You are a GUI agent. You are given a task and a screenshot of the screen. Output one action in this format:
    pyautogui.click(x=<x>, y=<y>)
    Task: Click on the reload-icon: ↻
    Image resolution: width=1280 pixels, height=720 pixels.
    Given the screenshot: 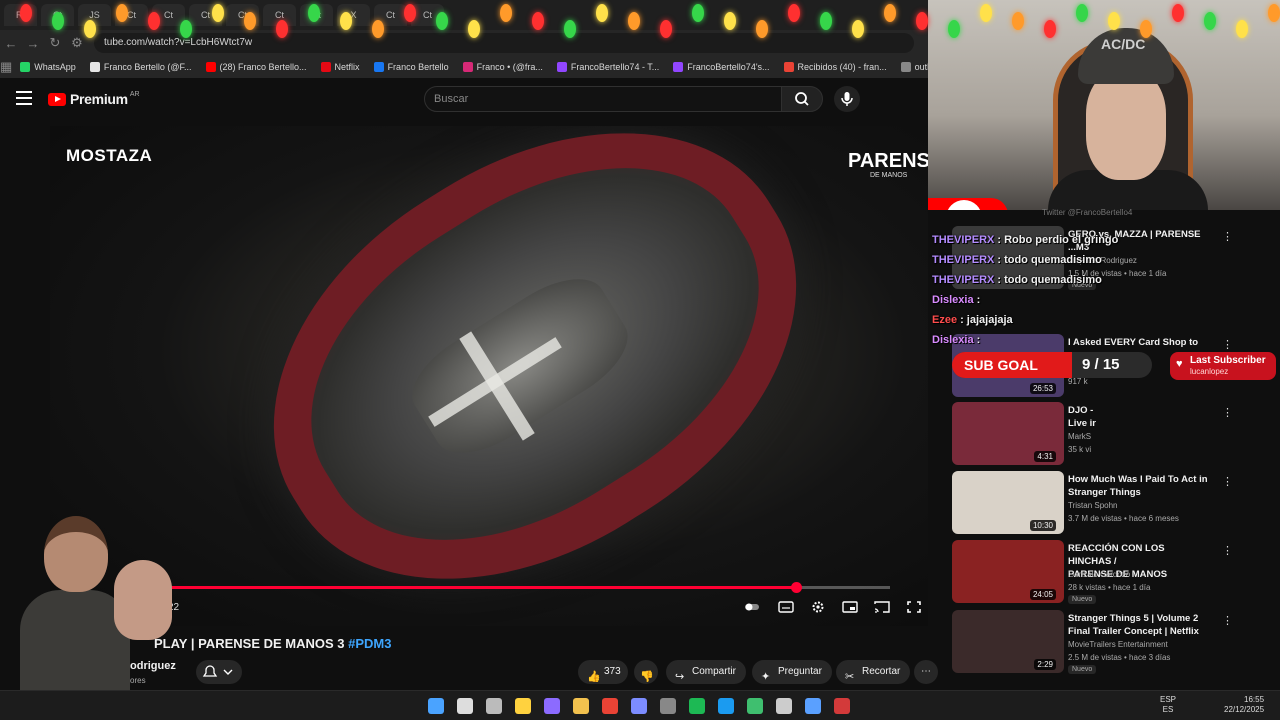 What is the action you would take?
    pyautogui.click(x=55, y=43)
    